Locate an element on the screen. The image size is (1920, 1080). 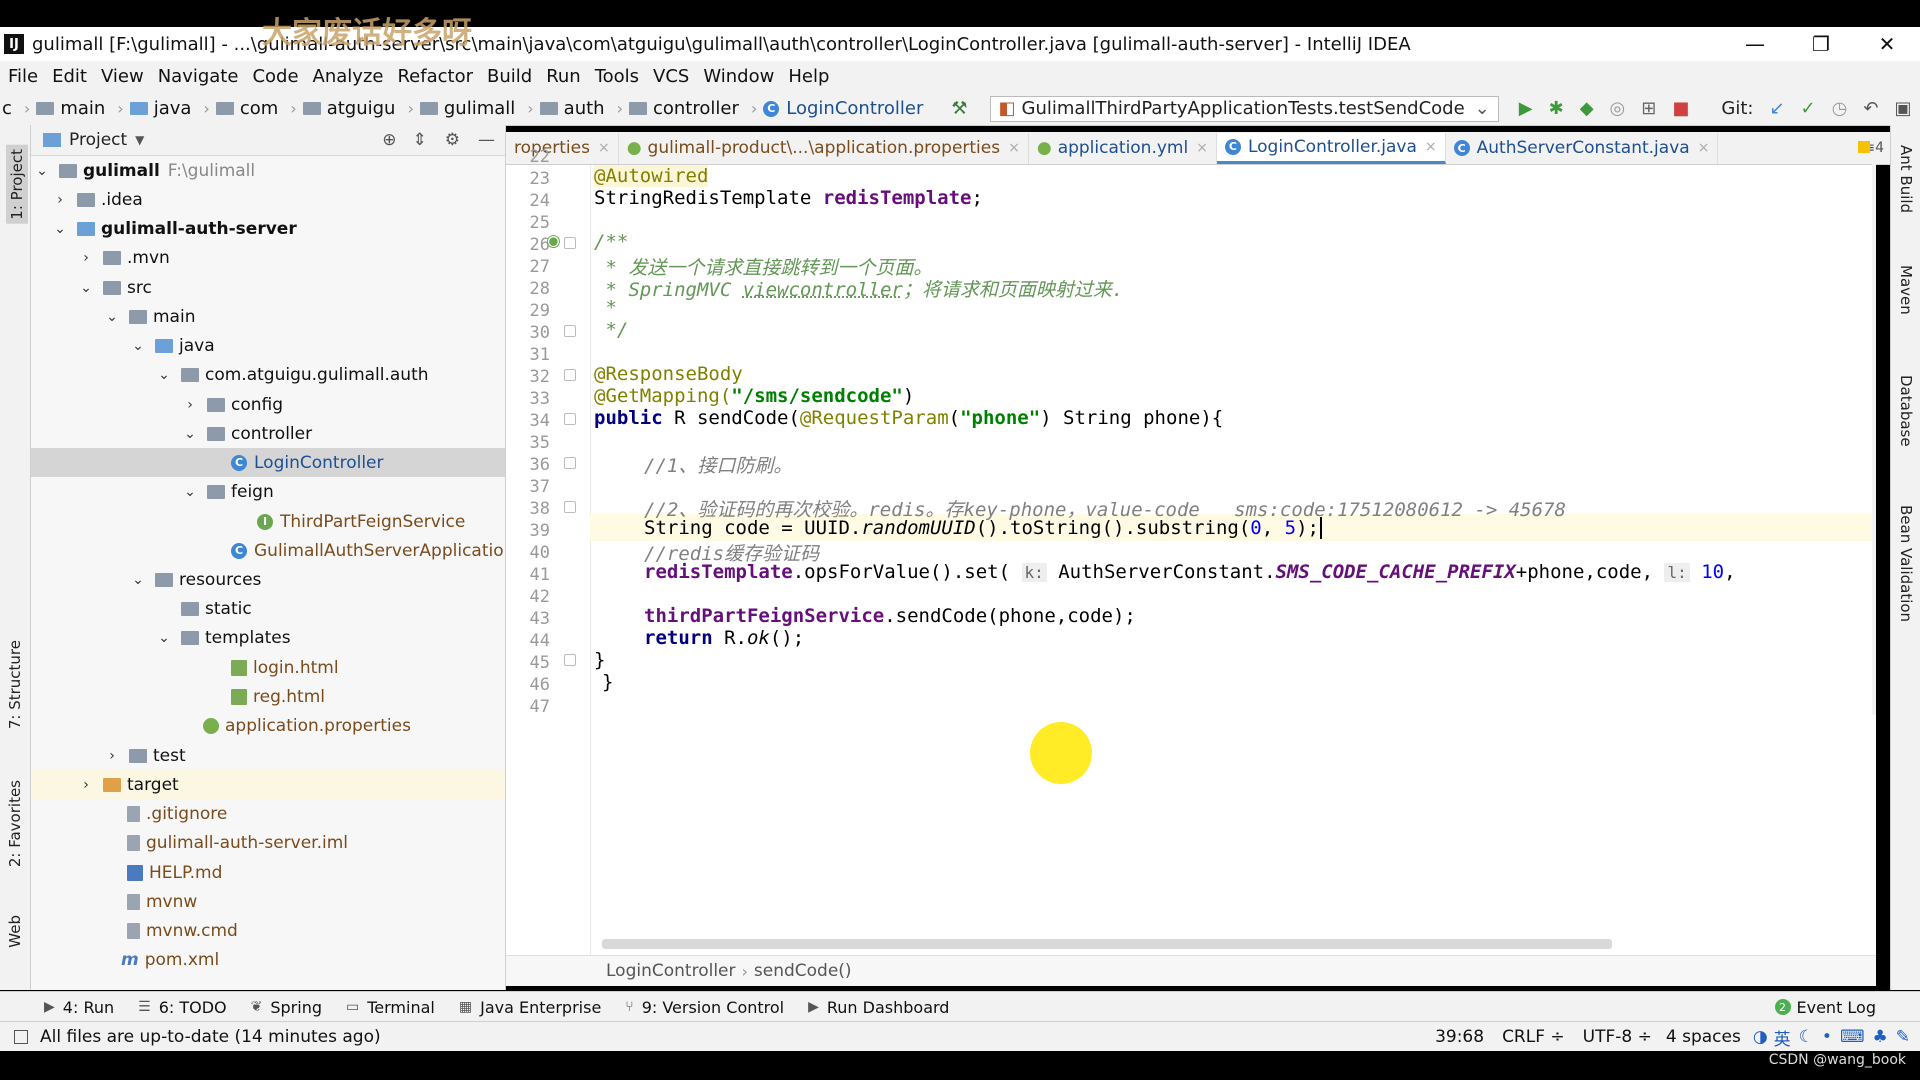
file-encoding: UTF-8 ÷ is located at coordinates (1617, 1037).